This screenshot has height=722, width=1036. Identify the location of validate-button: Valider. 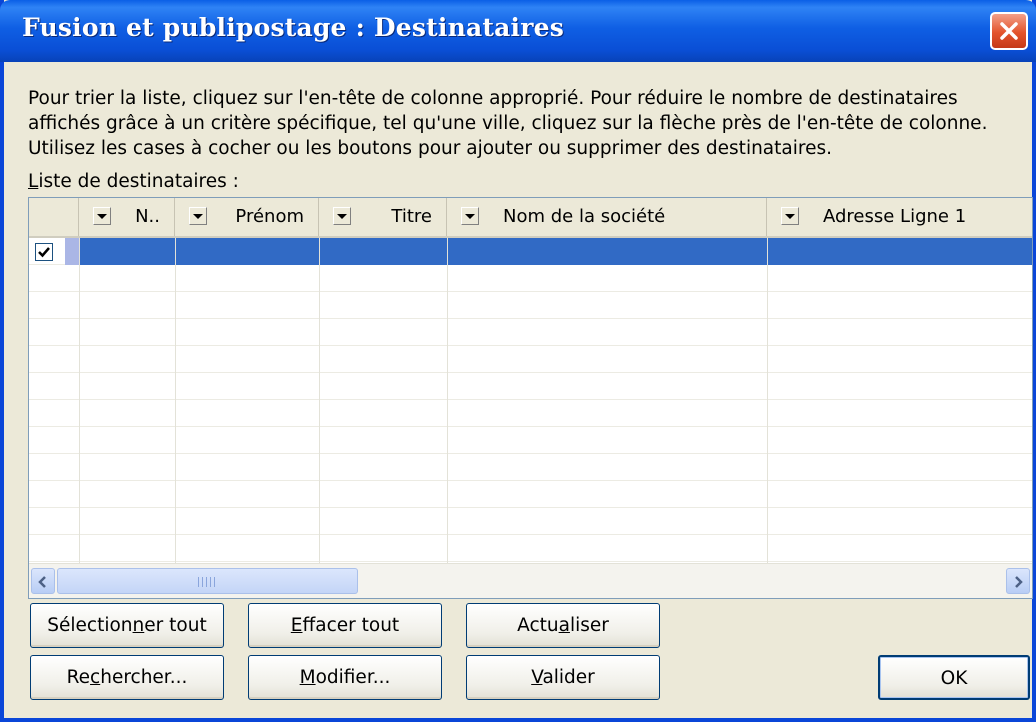
(563, 677).